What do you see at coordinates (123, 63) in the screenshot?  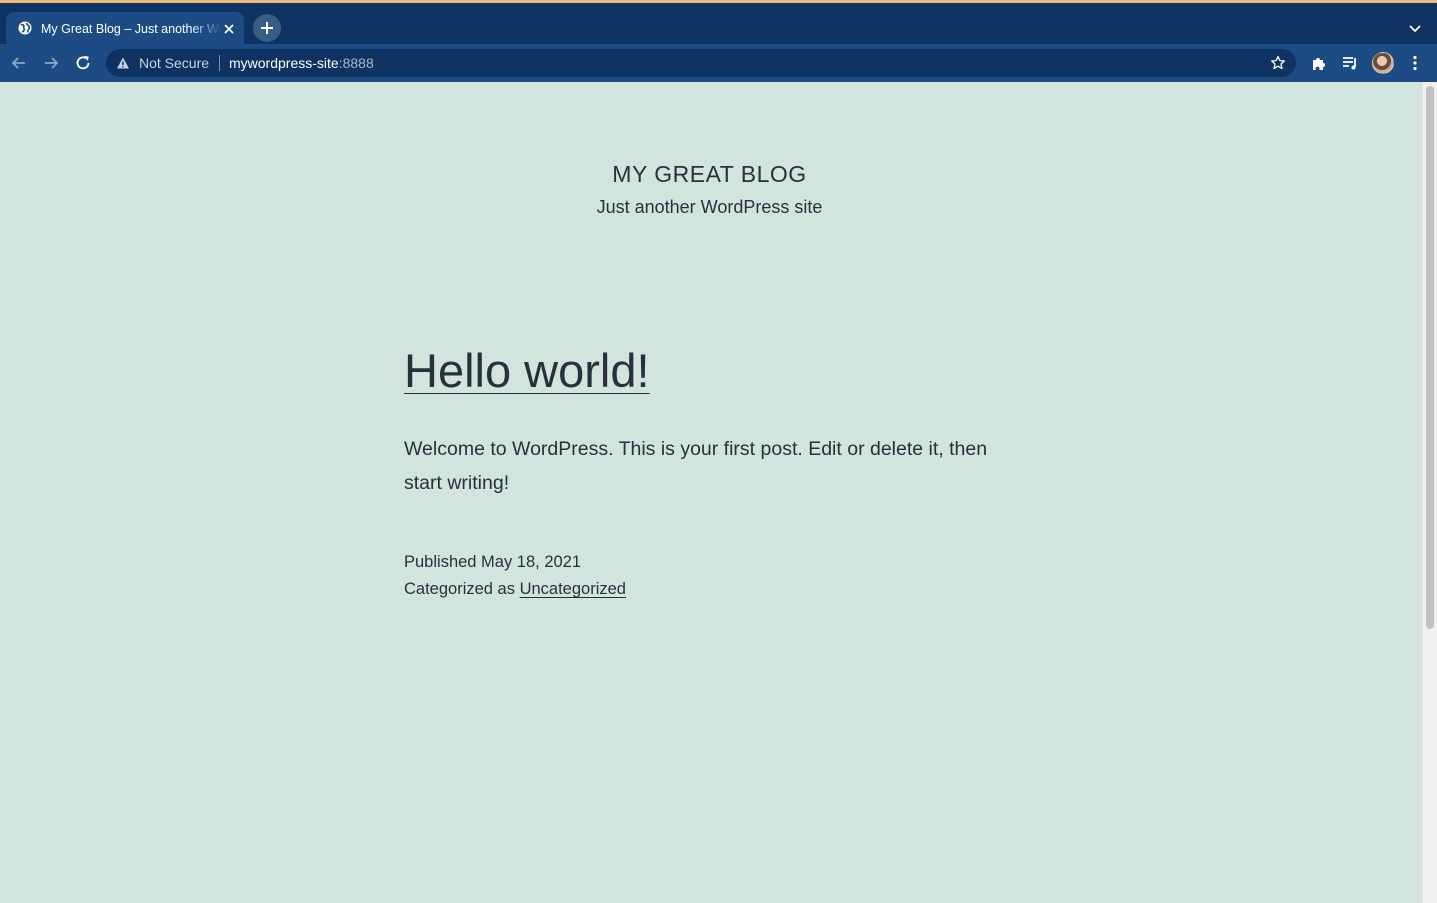 I see `warning-icon` at bounding box center [123, 63].